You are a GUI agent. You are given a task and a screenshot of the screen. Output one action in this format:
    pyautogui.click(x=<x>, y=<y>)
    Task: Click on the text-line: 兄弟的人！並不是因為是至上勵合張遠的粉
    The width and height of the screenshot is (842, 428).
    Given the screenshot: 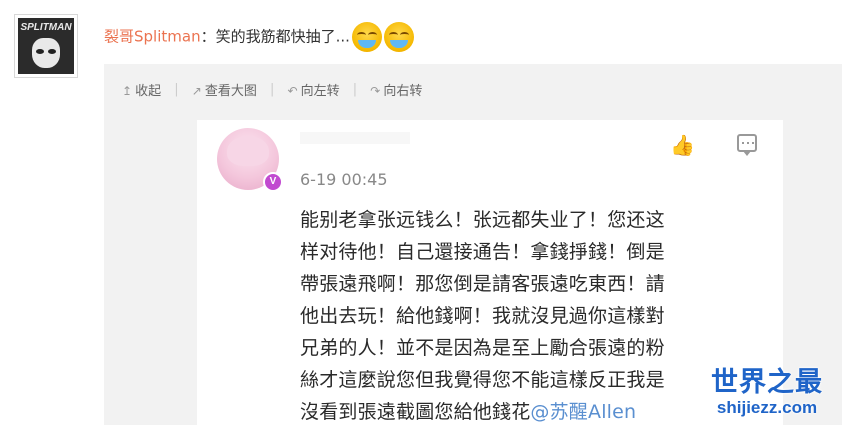 What is the action you would take?
    pyautogui.click(x=482, y=348)
    